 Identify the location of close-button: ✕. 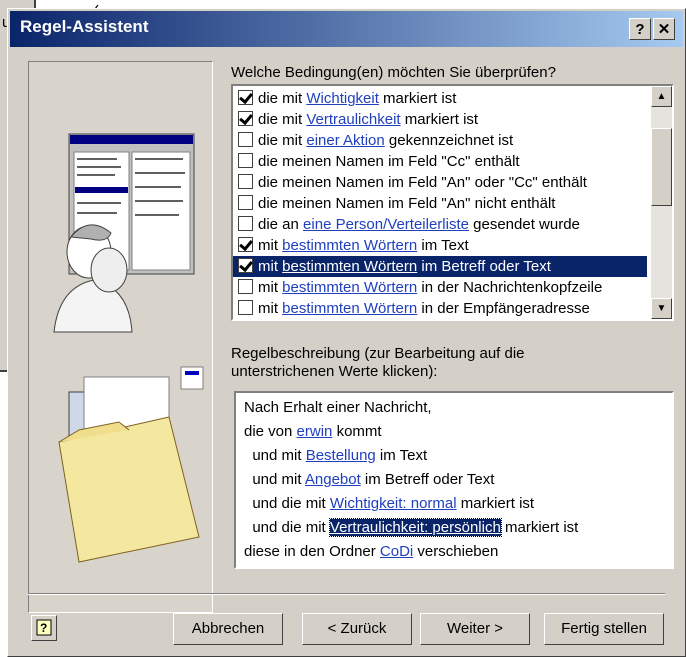
(664, 29).